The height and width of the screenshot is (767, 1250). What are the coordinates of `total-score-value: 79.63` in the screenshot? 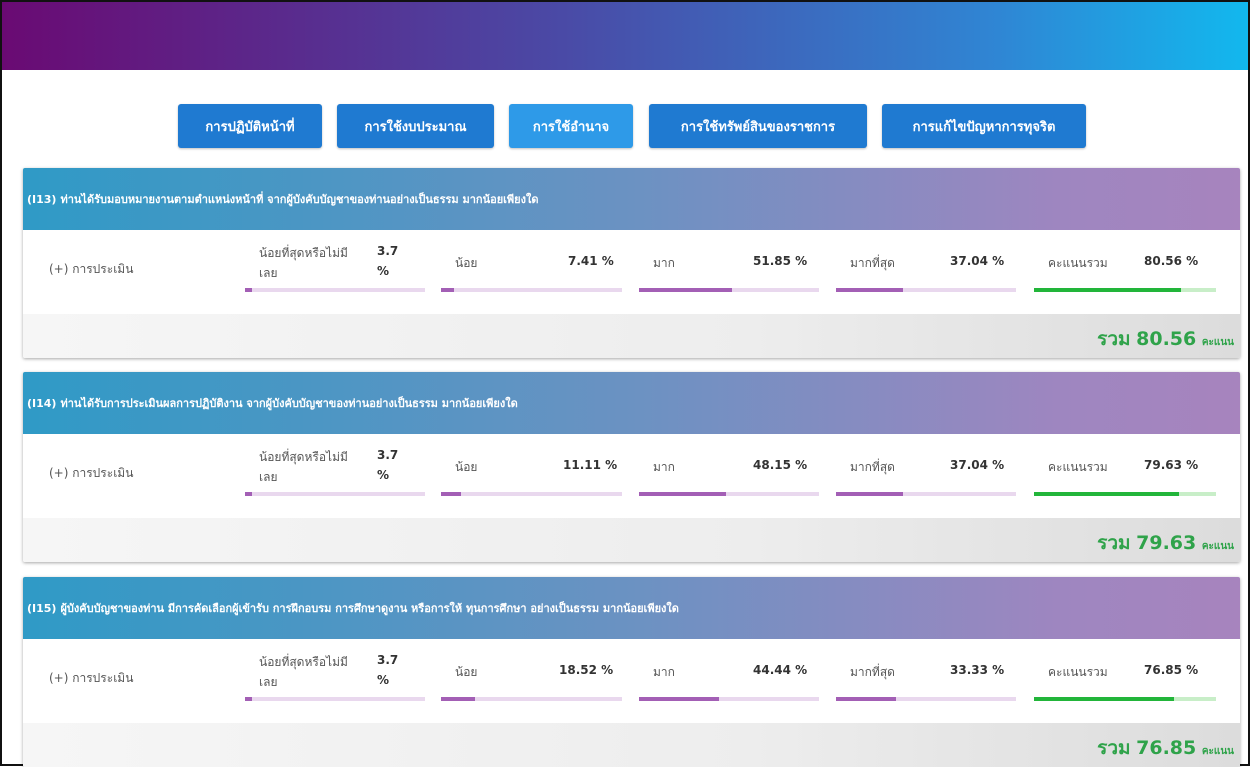 It's located at (1166, 543).